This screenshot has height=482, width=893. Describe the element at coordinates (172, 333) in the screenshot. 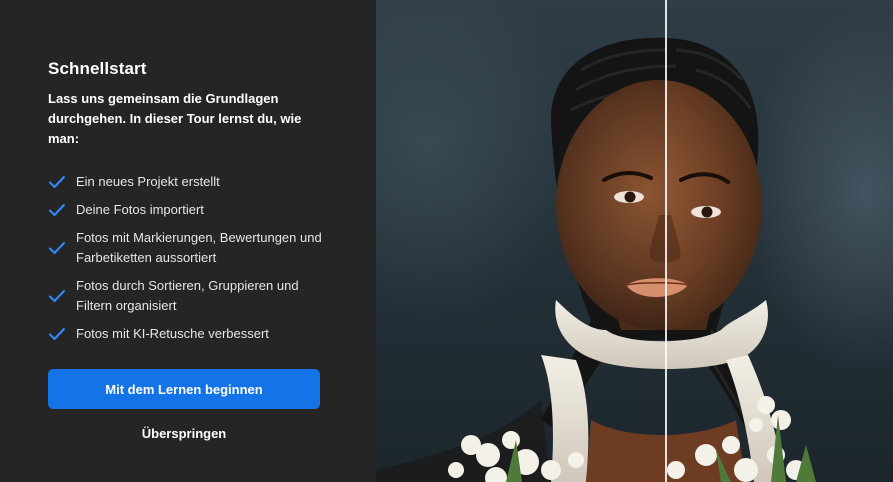

I see `checklist-item-label: Fotos mit KI-Retusche verbessert` at that location.